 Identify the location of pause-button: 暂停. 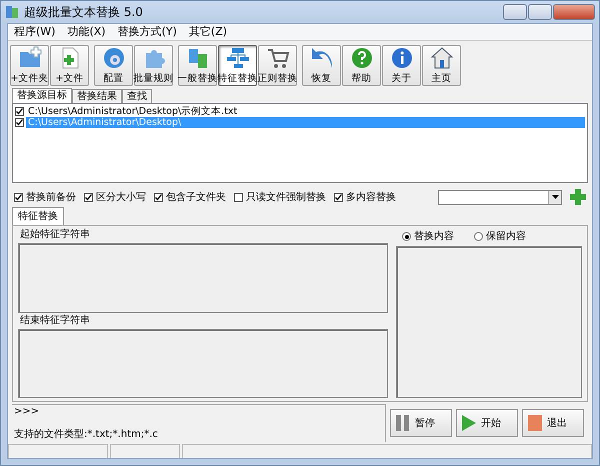
(421, 423).